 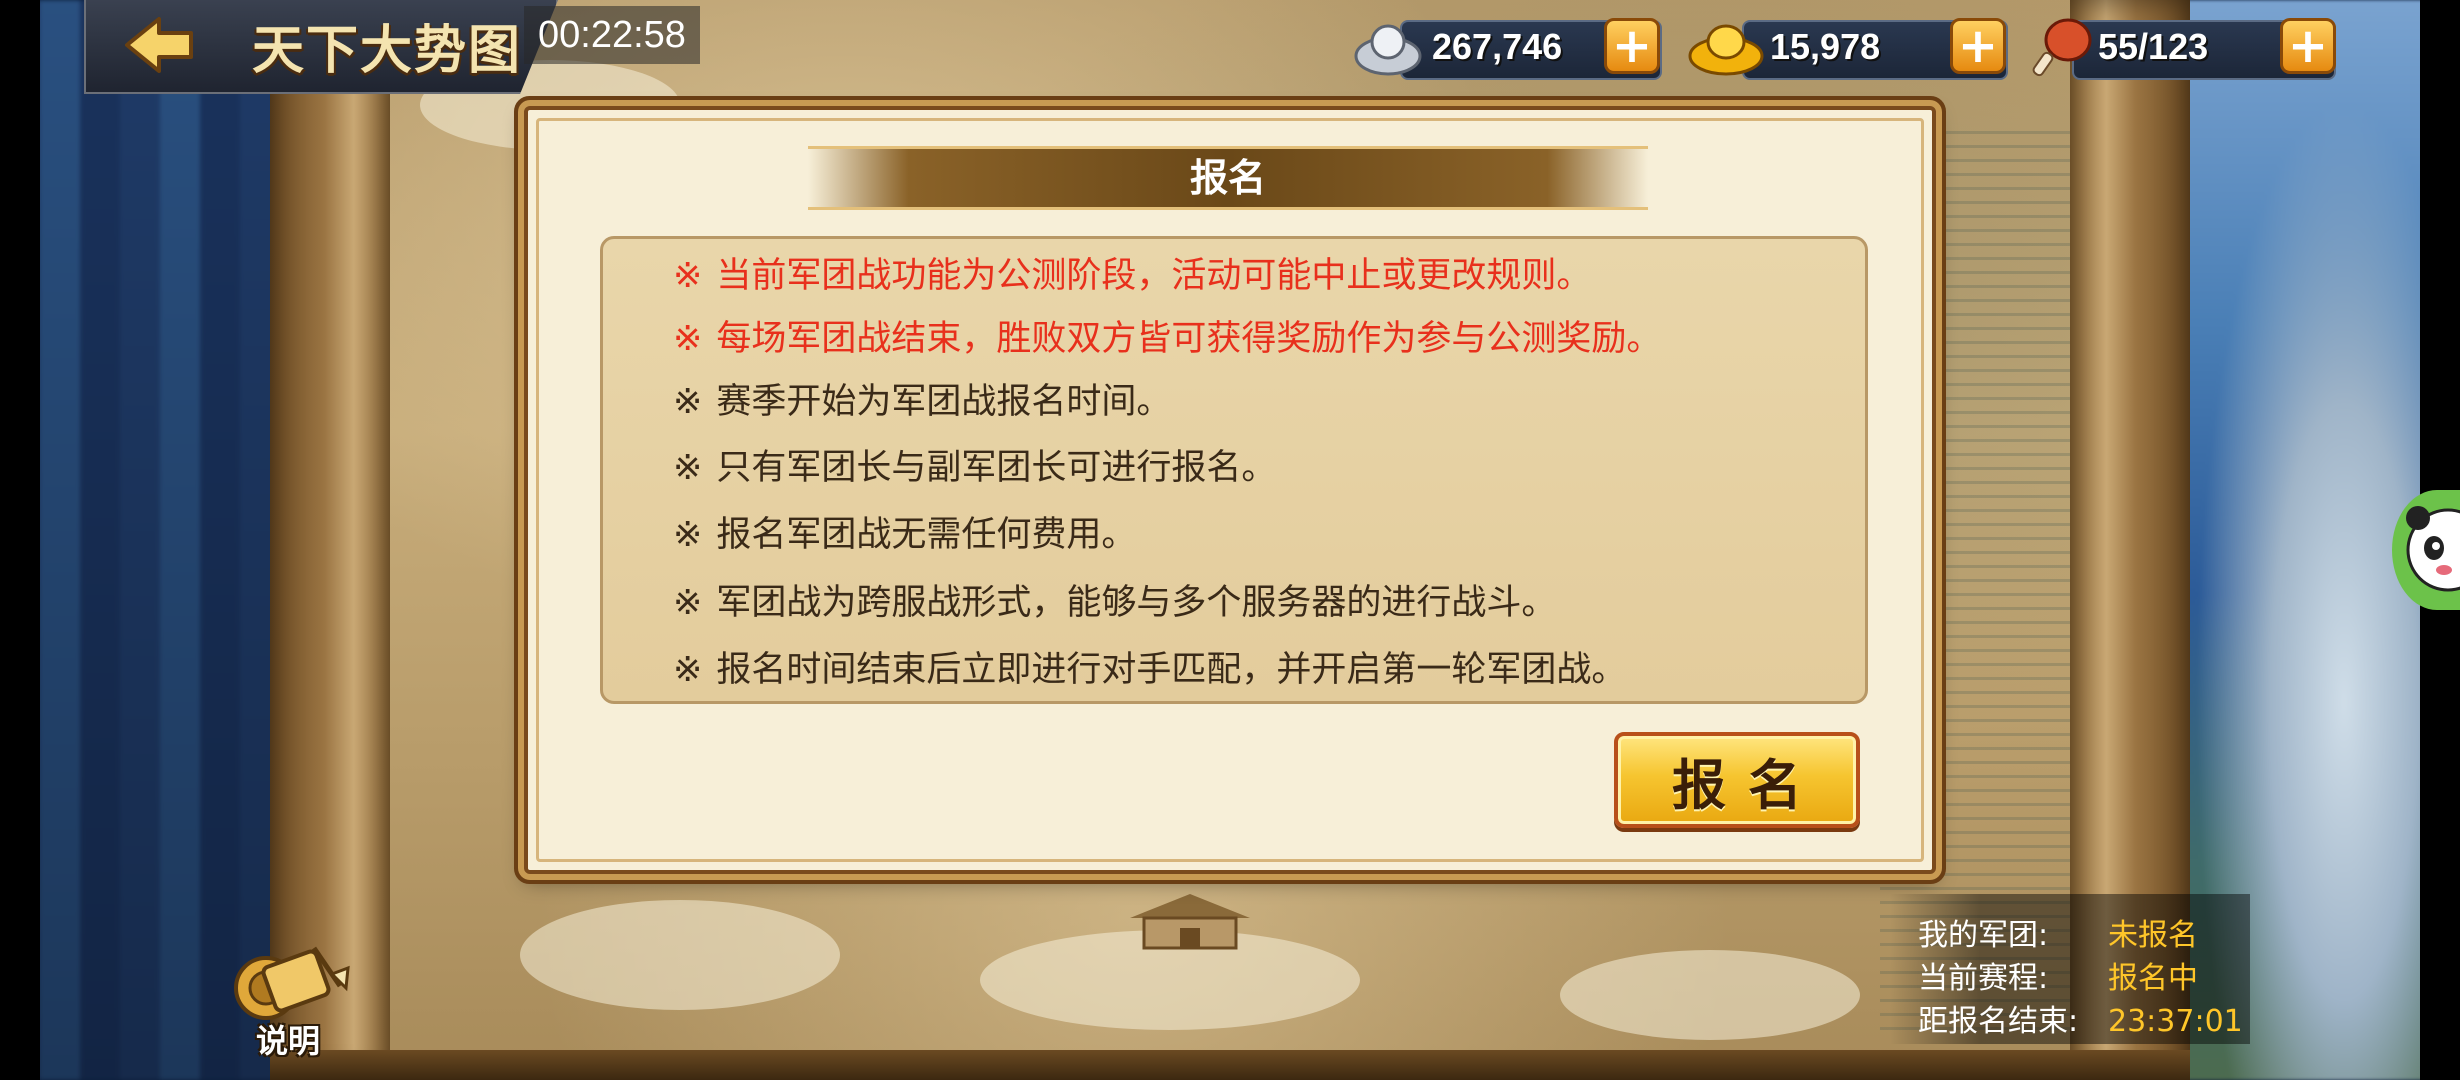 I want to click on gold-ingot-icon, so click(x=1726, y=50).